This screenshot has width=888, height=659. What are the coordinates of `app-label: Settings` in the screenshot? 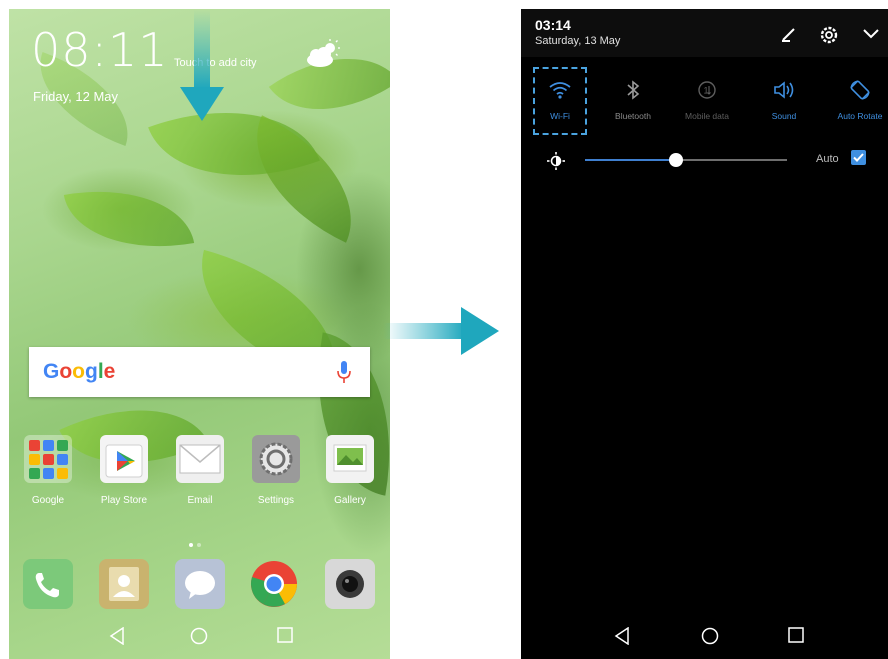 It's located at (276, 500).